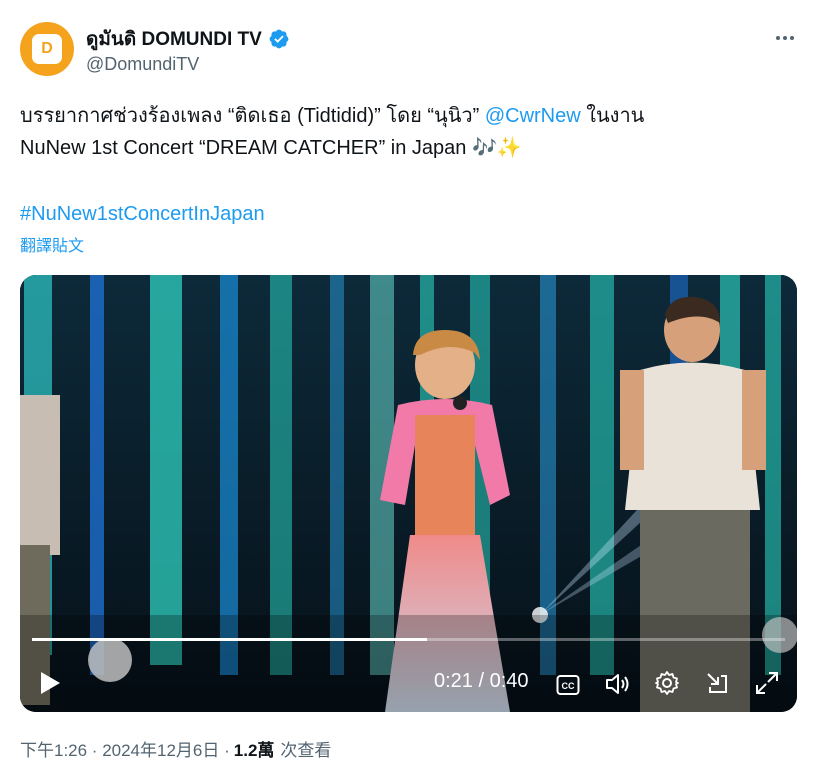 The image size is (827, 768). I want to click on tweet-timestamp: 下午1:26 · 2024年12月6日 ·, so click(125, 748).